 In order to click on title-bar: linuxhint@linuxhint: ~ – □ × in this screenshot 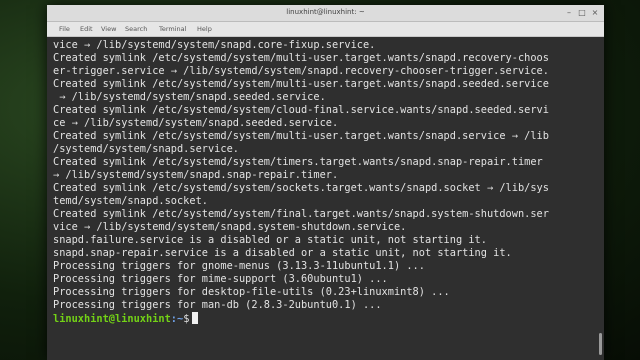, I will do `click(325, 13)`.